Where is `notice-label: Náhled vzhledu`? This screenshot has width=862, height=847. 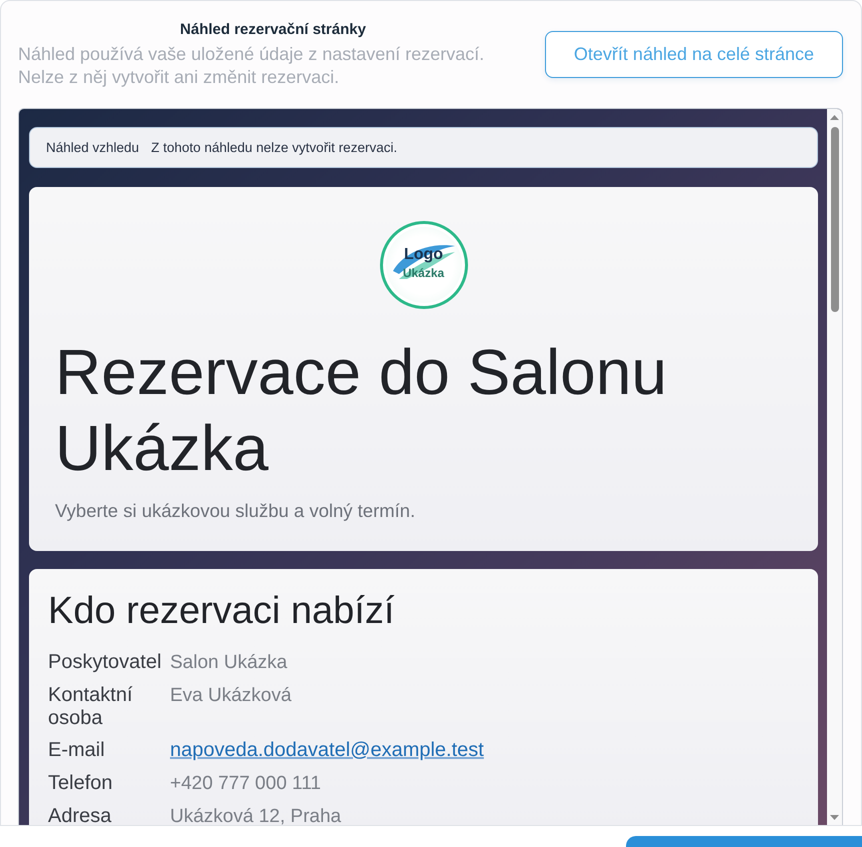 notice-label: Náhled vzhledu is located at coordinates (93, 147).